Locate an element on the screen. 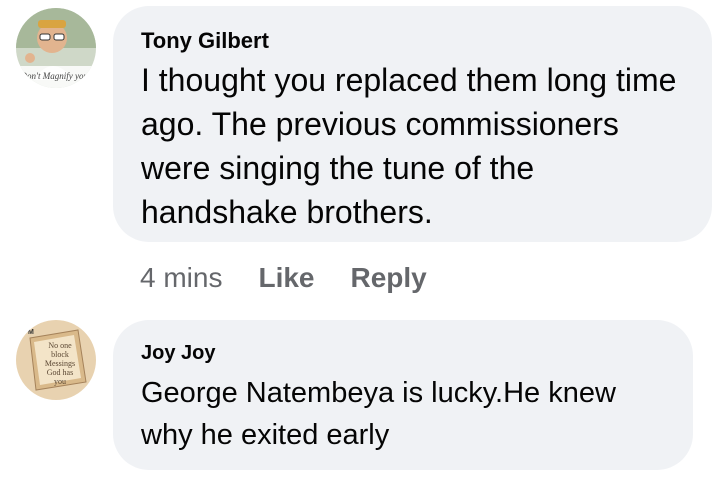 The image size is (720, 480). avatar: M No one block Messings God has you is located at coordinates (56, 360).